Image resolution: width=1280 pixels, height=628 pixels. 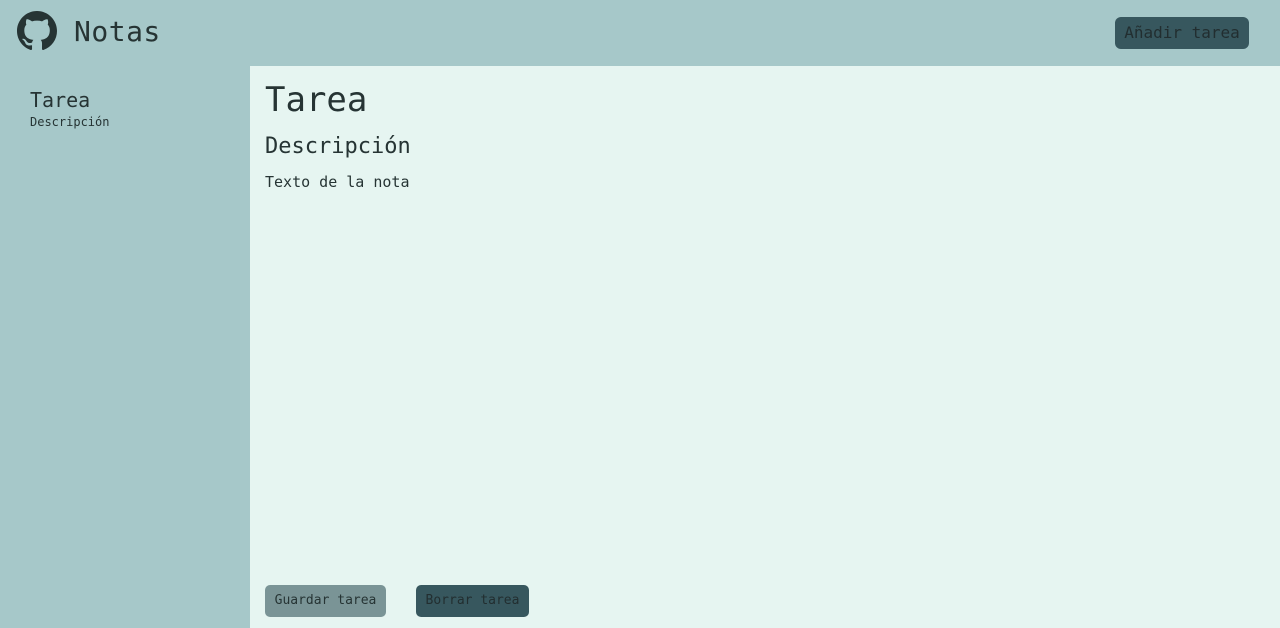 What do you see at coordinates (130, 108) in the screenshot?
I see `sidebar-note-item: Tarea Descripción` at bounding box center [130, 108].